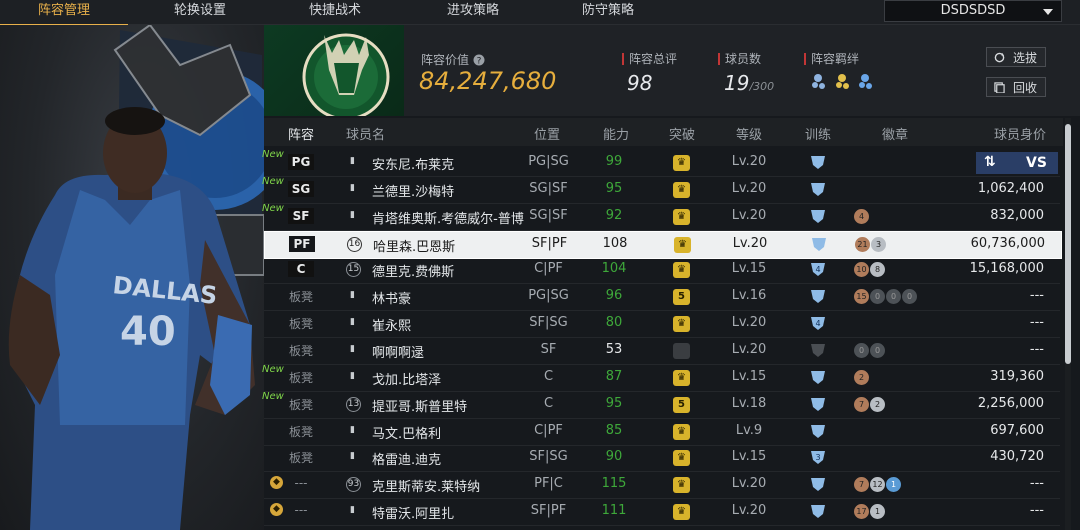 The image size is (1080, 530). I want to click on player-name: 克里斯蒂安.莱特纳, so click(426, 485).